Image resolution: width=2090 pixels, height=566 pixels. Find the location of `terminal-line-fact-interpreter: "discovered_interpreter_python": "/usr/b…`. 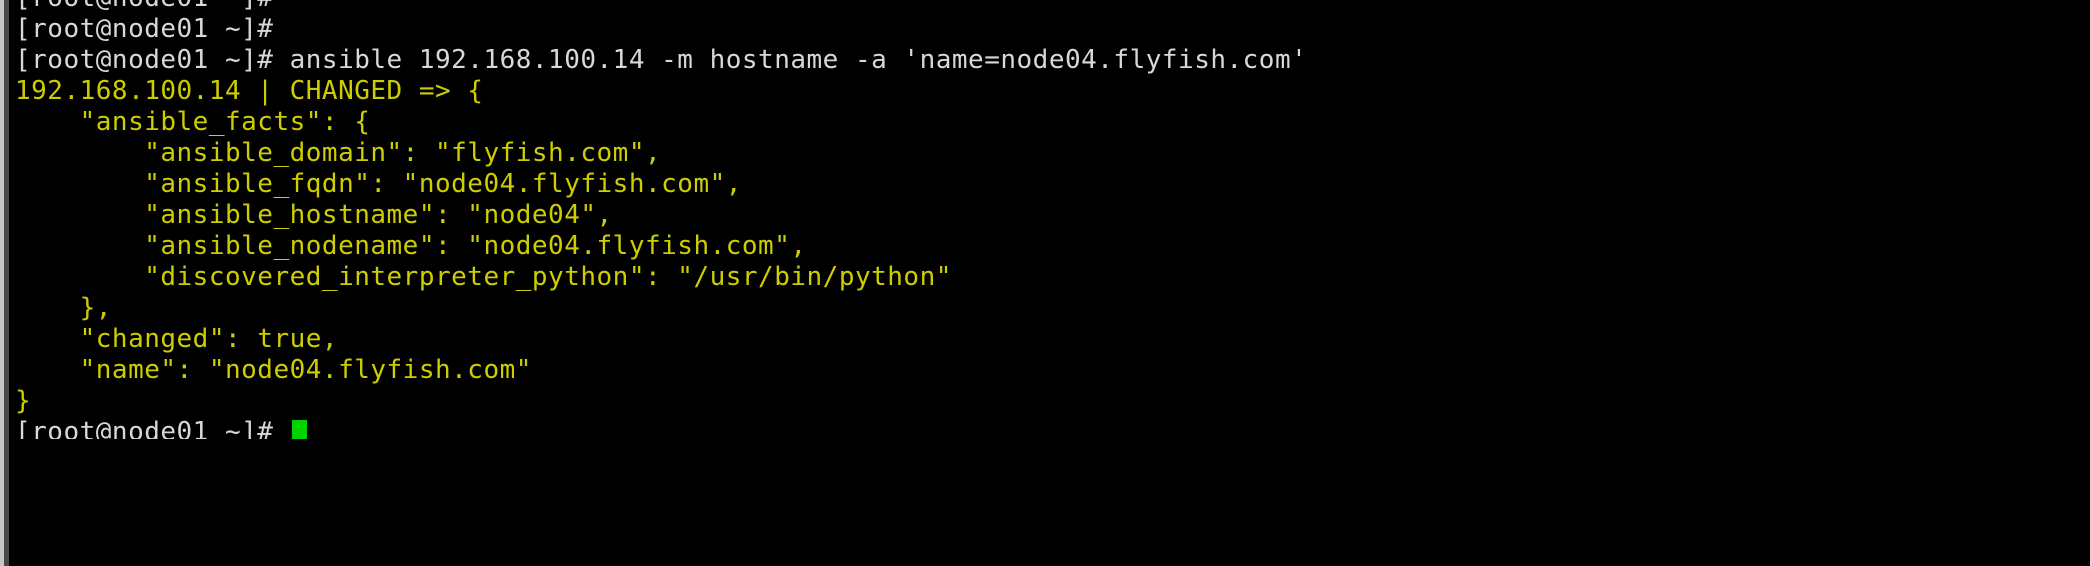

terminal-line-fact-interpreter: "discovered_interpreter_python": "/usr/b… is located at coordinates (483, 277).